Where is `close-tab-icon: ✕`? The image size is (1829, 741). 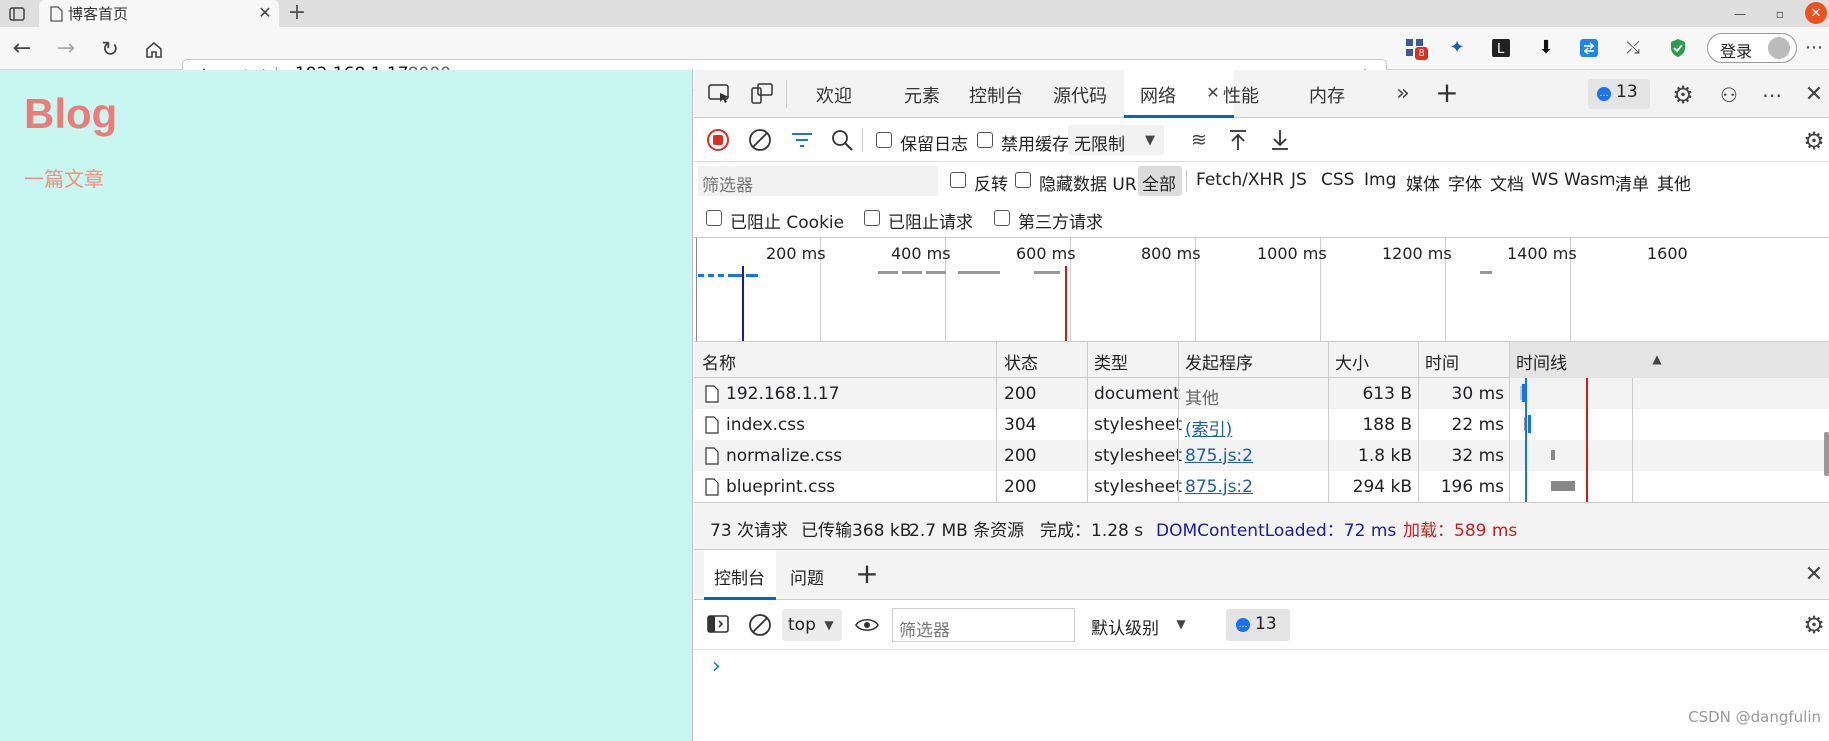
close-tab-icon: ✕ is located at coordinates (265, 13).